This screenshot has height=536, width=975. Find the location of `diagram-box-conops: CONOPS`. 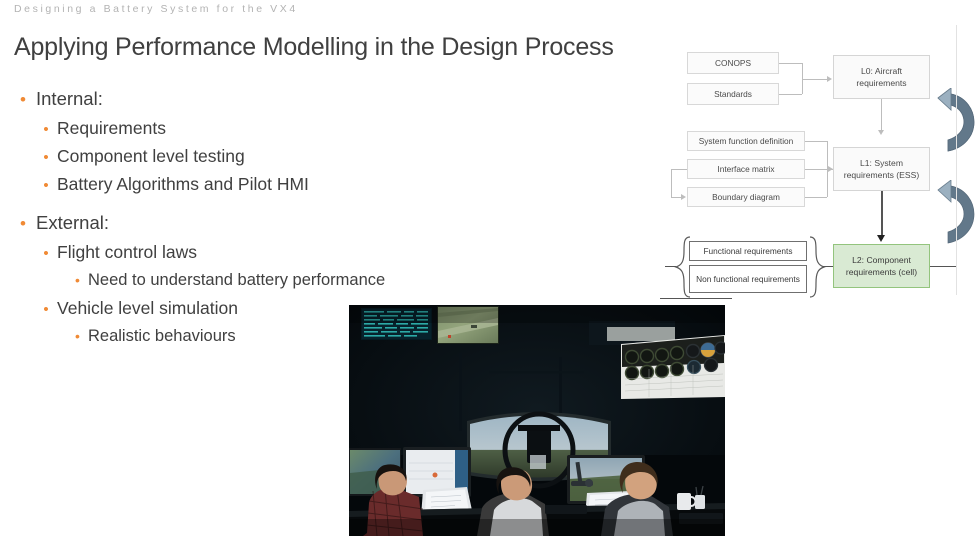

diagram-box-conops: CONOPS is located at coordinates (733, 63).